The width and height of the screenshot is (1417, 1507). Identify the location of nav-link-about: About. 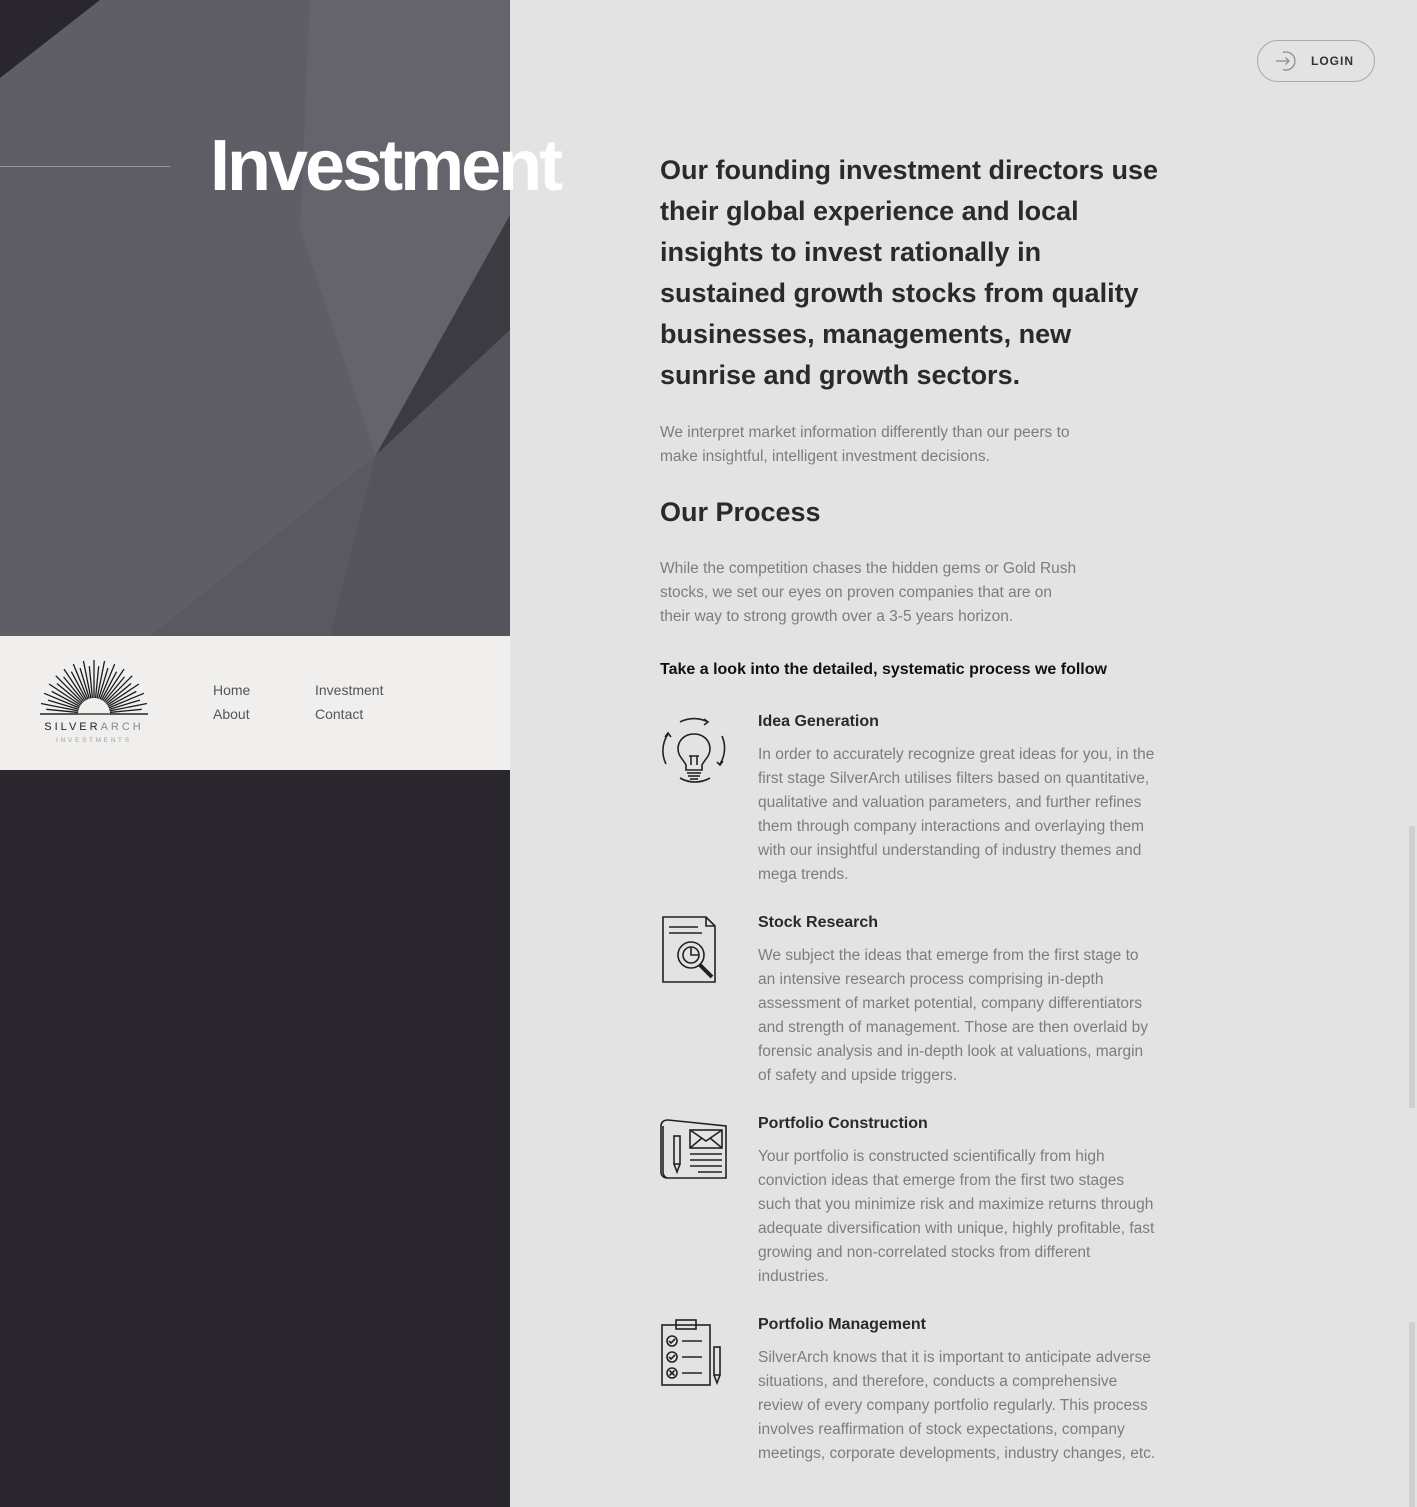
(231, 714).